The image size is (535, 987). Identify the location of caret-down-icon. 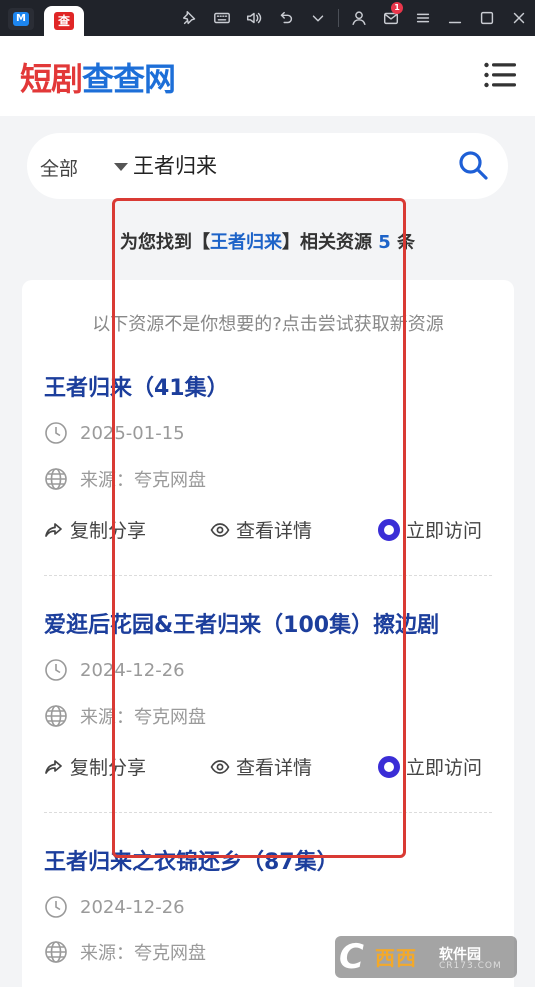
(121, 167).